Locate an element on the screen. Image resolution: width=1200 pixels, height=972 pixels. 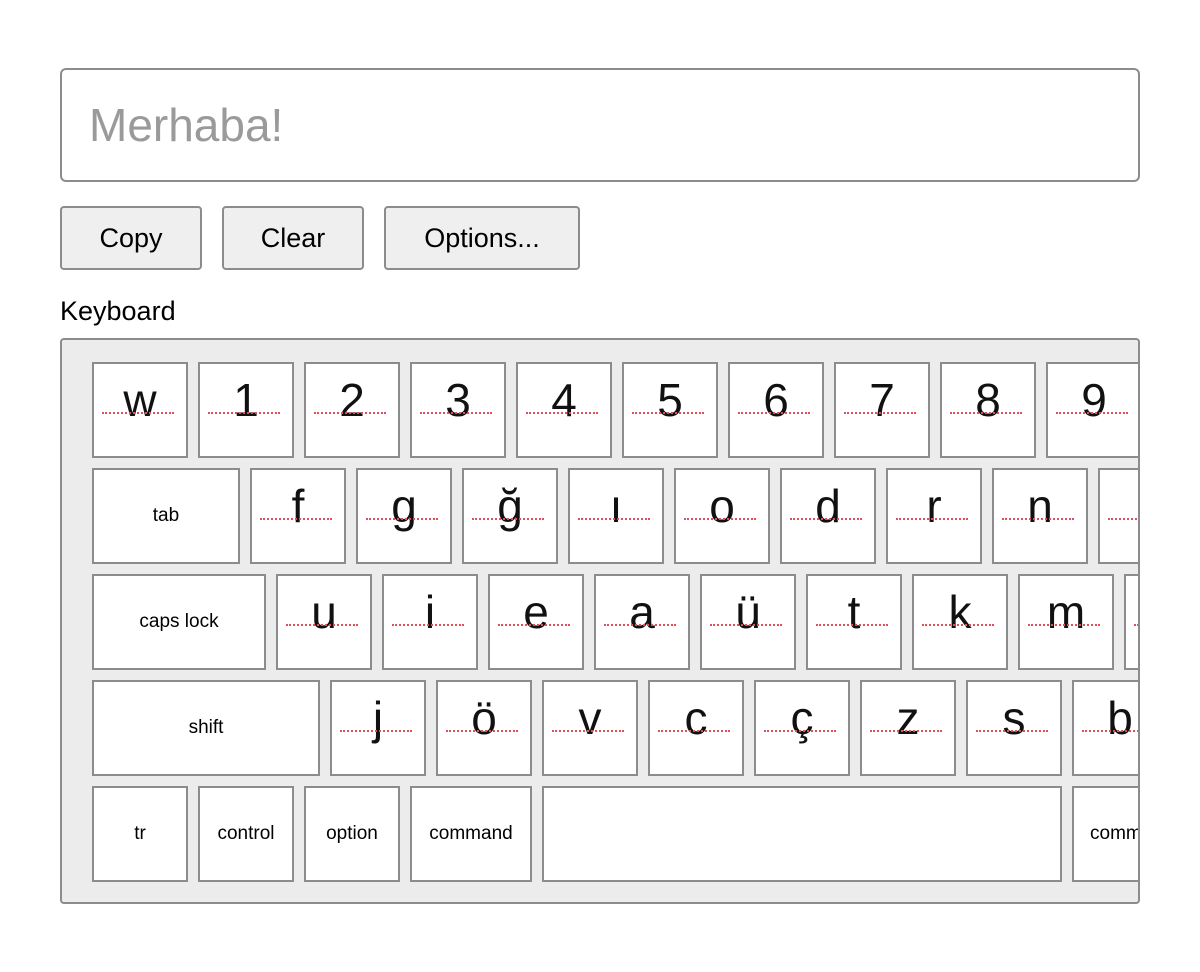
text-input is located at coordinates (600, 125).